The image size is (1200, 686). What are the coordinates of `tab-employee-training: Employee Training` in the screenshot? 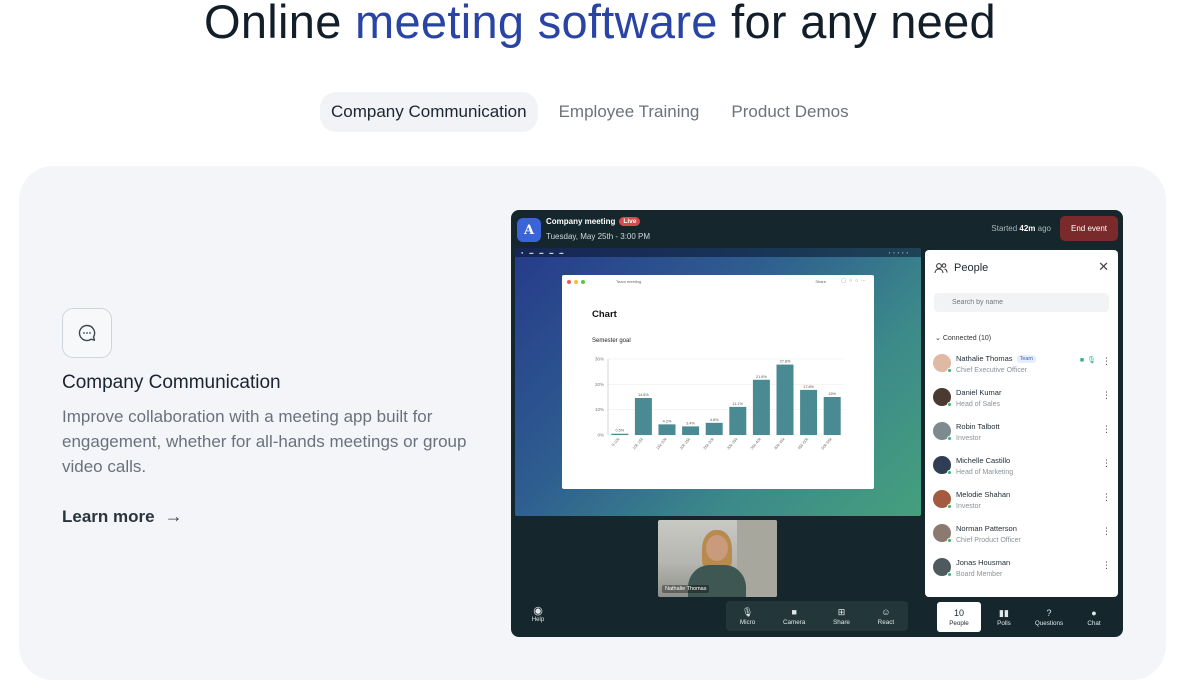 It's located at (629, 112).